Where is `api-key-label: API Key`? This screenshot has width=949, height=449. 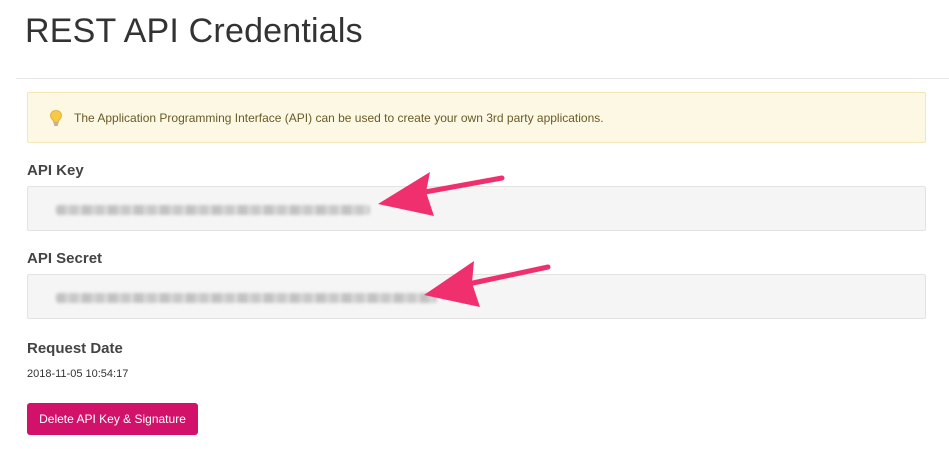 api-key-label: API Key is located at coordinates (55, 170).